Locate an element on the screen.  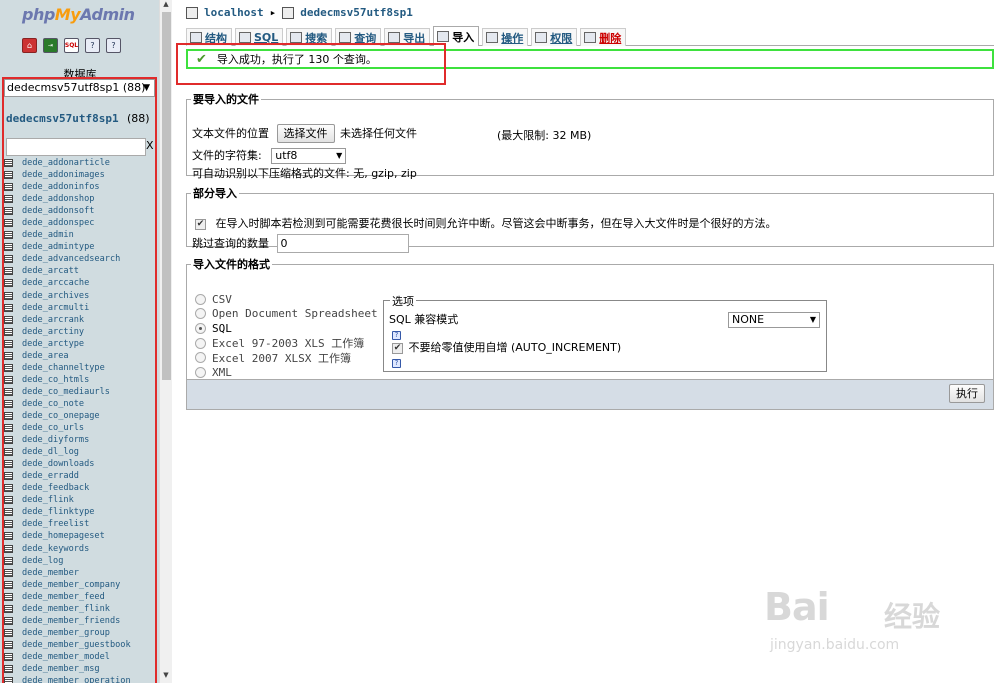
table-name: dede_addonsoft is located at coordinates (58, 211).